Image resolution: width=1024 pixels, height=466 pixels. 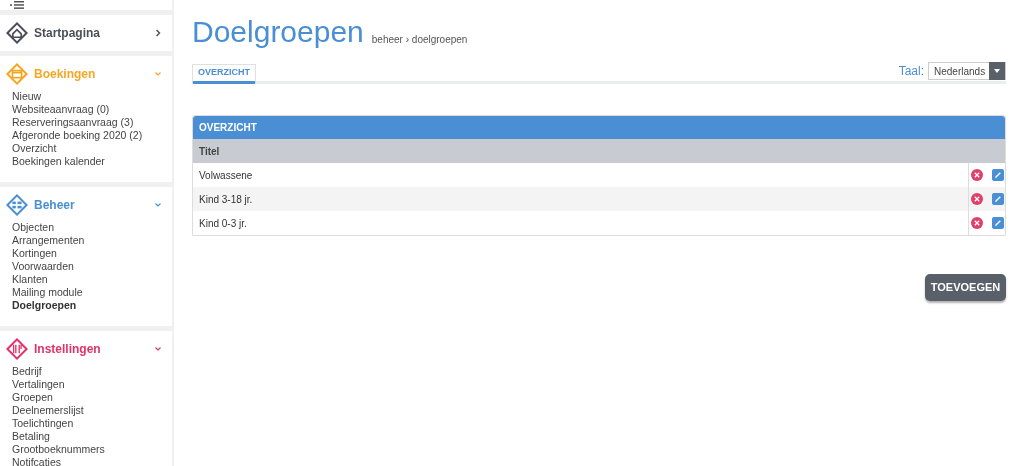 I want to click on sidebar-link: Deelnemerslijst, so click(x=89, y=410).